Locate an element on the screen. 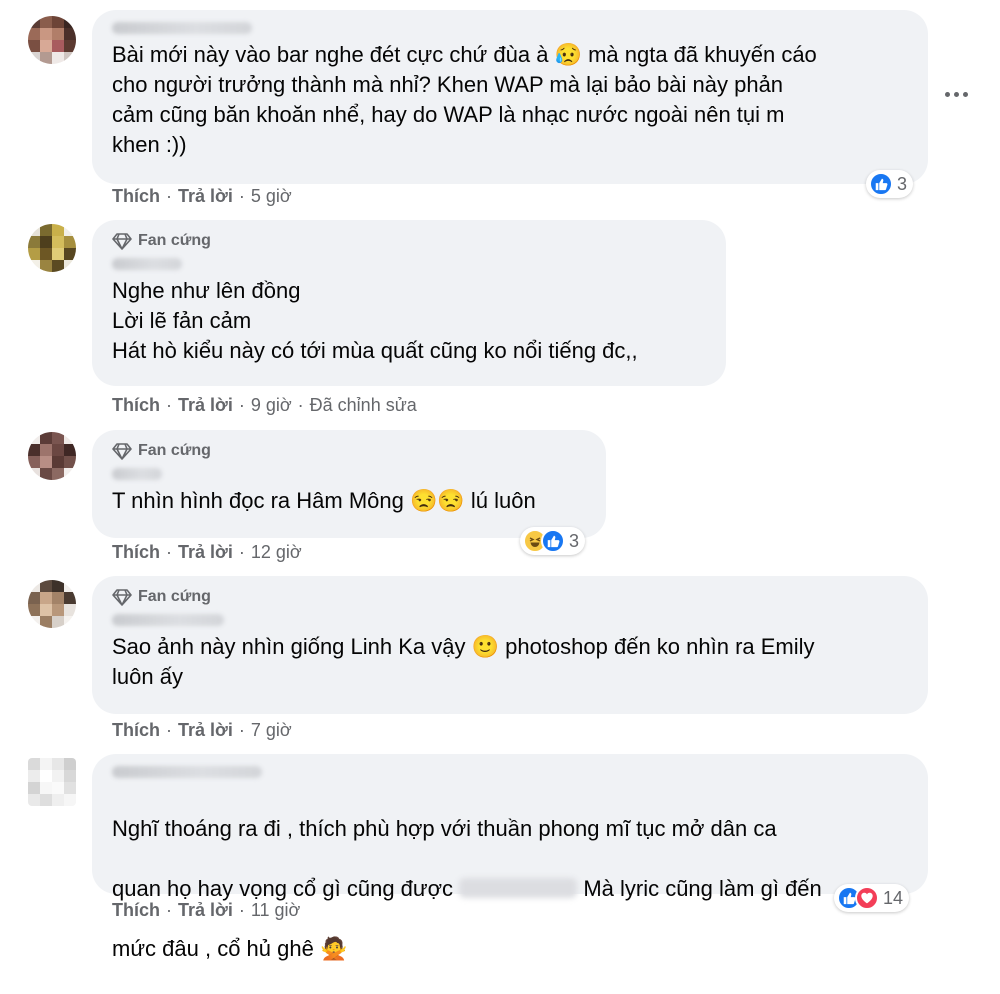 This screenshot has height=994, width=1000. reaction-summary: 14 is located at coordinates (872, 898).